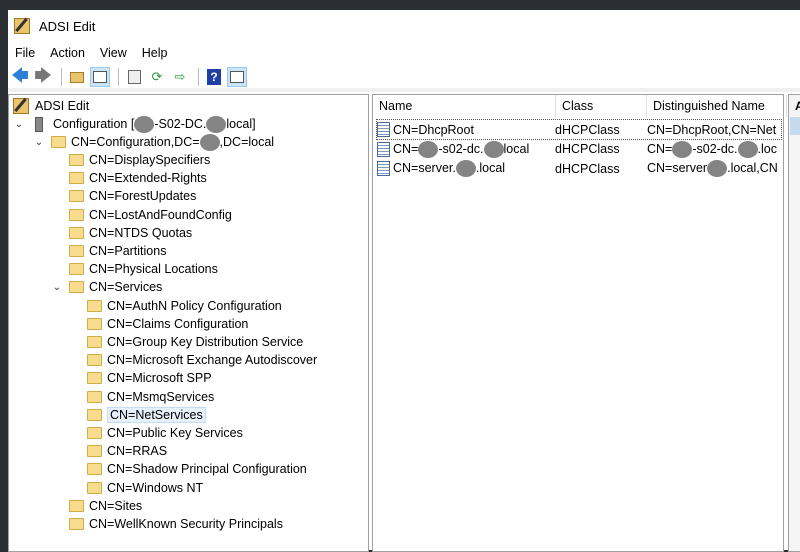  Describe the element at coordinates (100, 77) in the screenshot. I see `show-hide-tree-icon` at that location.